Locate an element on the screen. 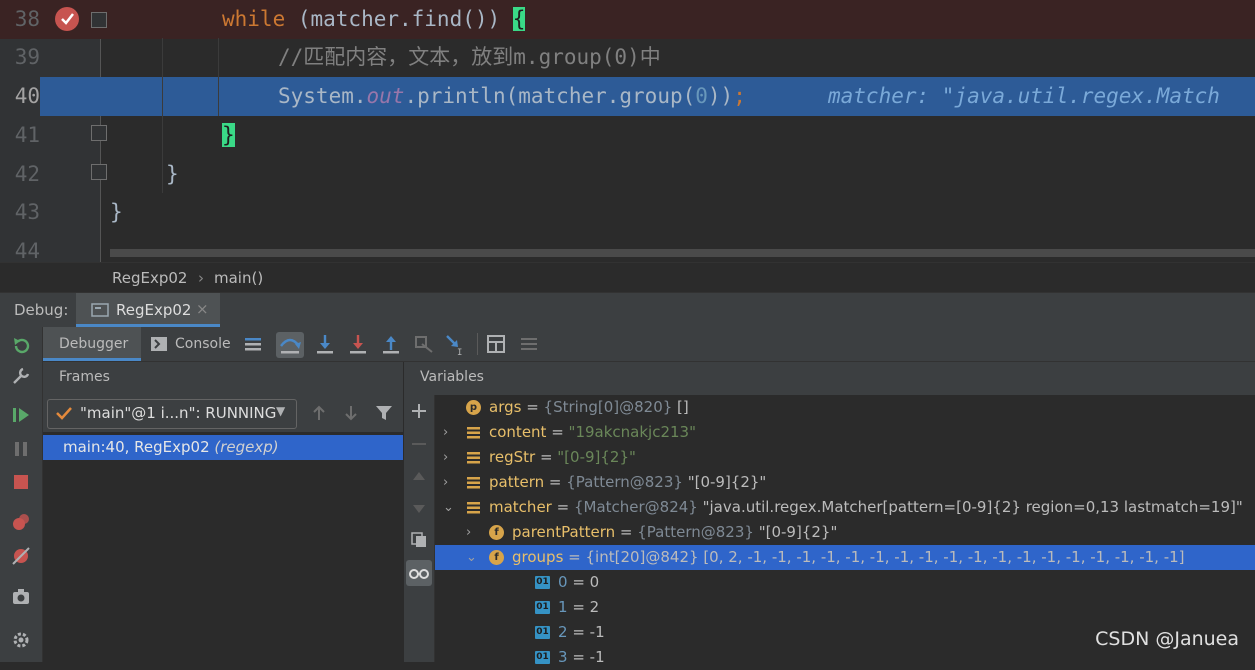  trace-stream-icon is located at coordinates (529, 344).